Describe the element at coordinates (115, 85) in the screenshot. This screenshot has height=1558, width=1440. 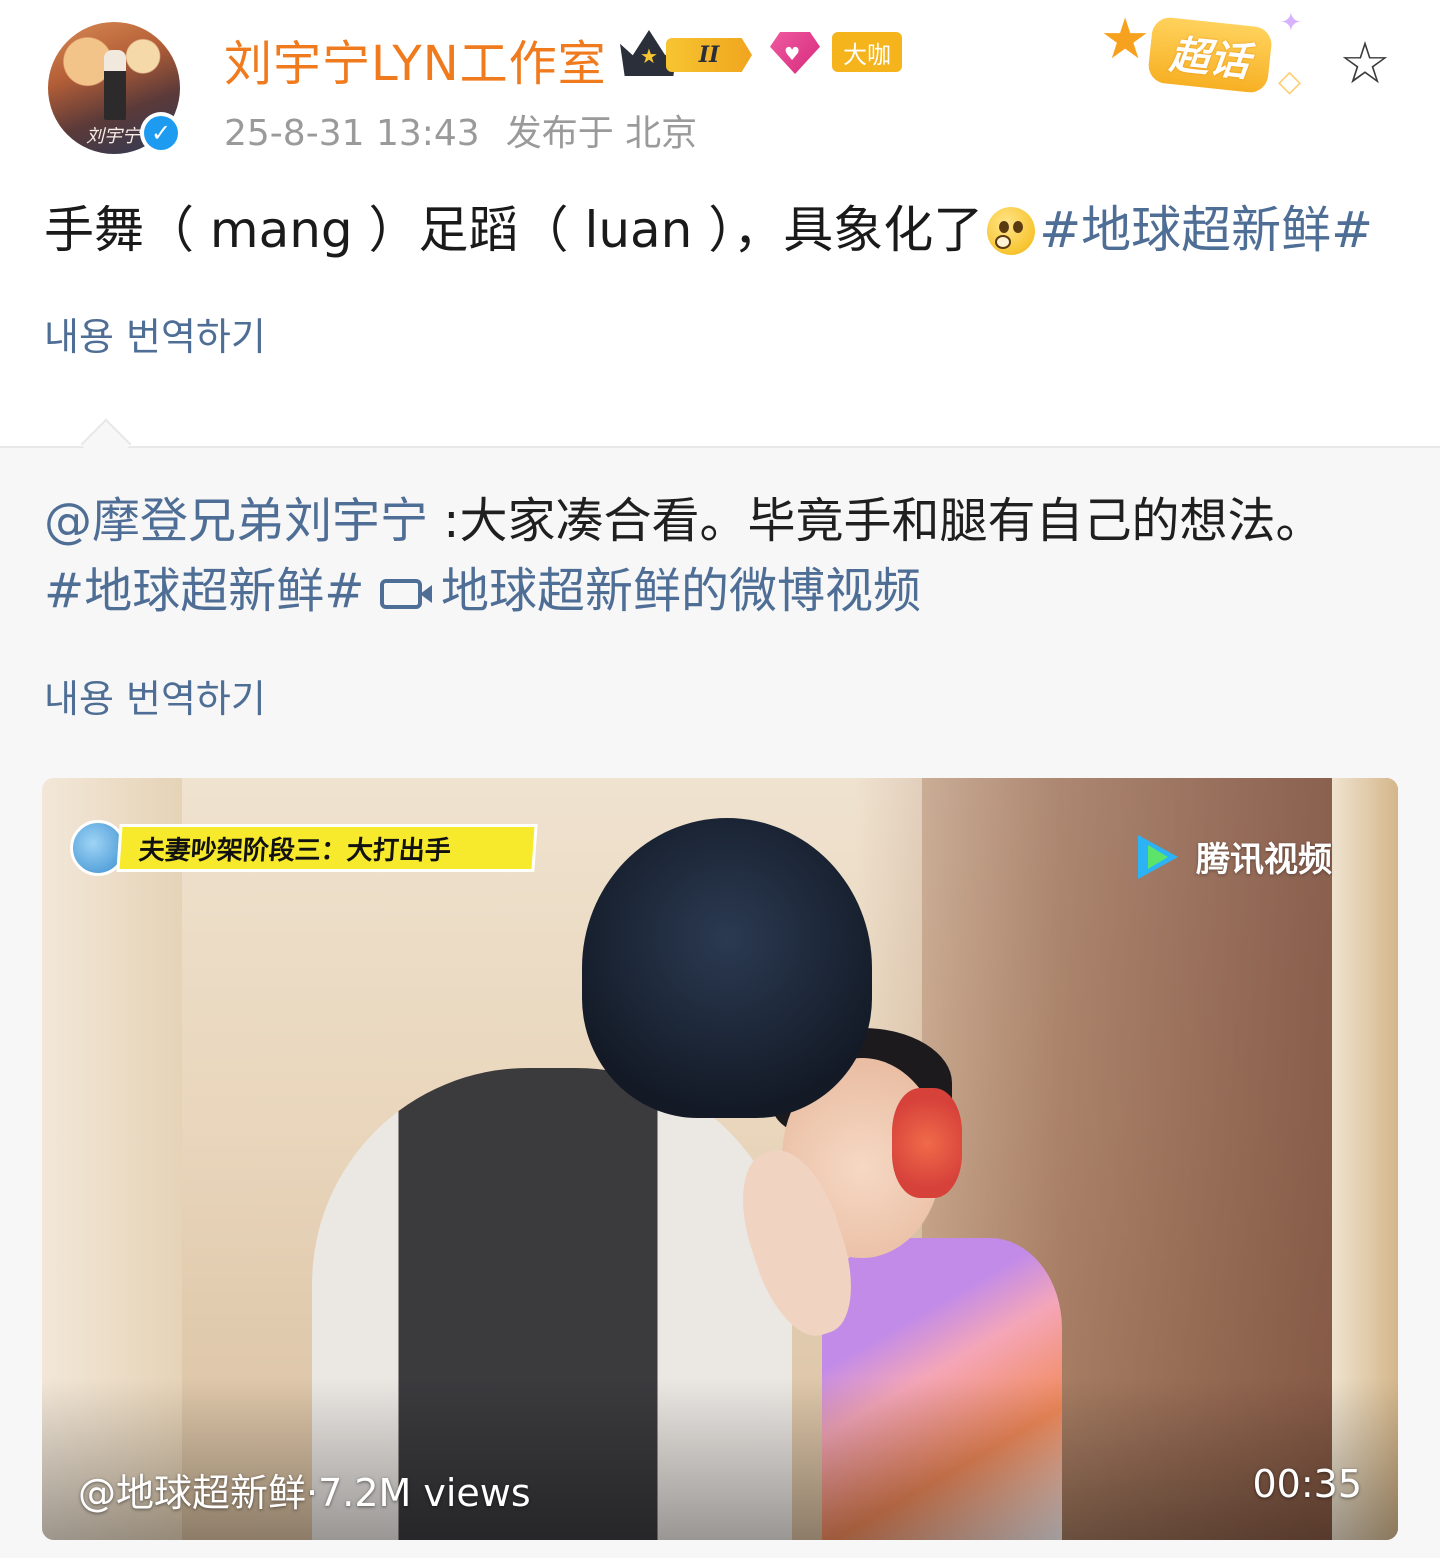
I see `avatar-figure` at that location.